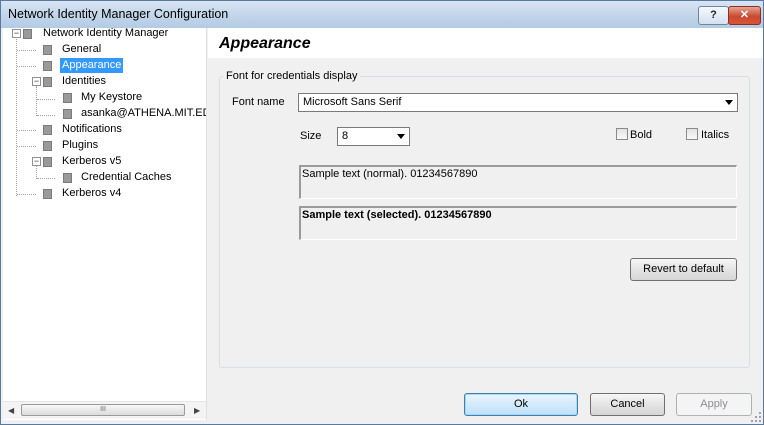 The image size is (764, 425). Describe the element at coordinates (714, 404) in the screenshot. I see `apply-button: Apply` at that location.